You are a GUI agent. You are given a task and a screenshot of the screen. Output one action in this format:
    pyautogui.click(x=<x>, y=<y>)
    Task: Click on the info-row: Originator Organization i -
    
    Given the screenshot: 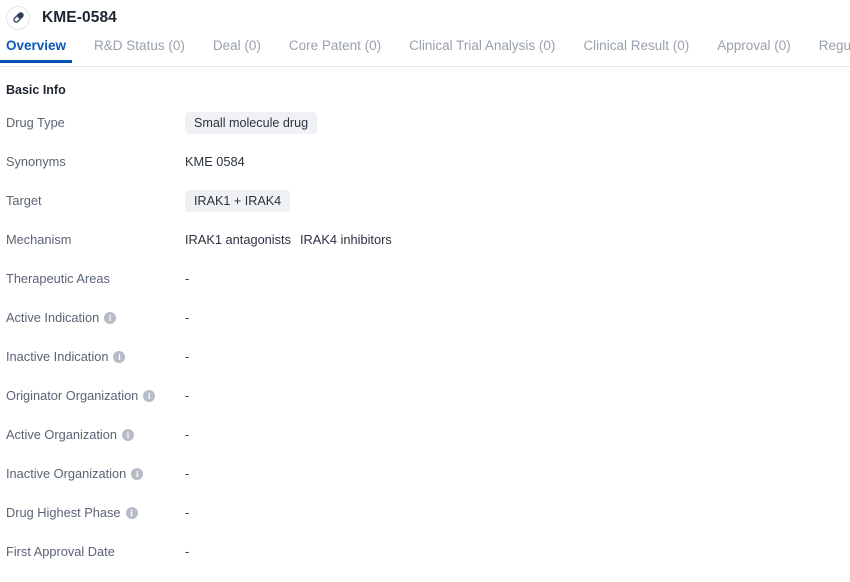 What is the action you would take?
    pyautogui.click(x=428, y=406)
    